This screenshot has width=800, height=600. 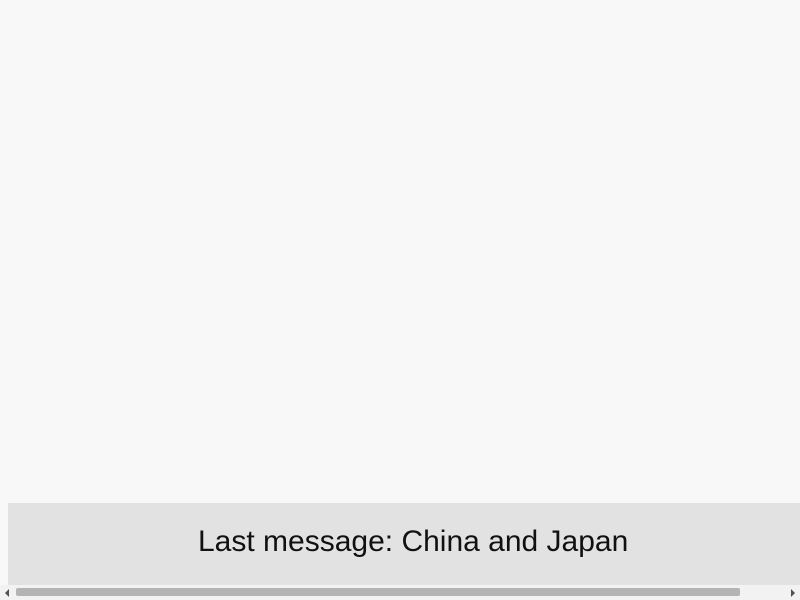 What do you see at coordinates (378, 592) in the screenshot?
I see `scroll-thumb` at bounding box center [378, 592].